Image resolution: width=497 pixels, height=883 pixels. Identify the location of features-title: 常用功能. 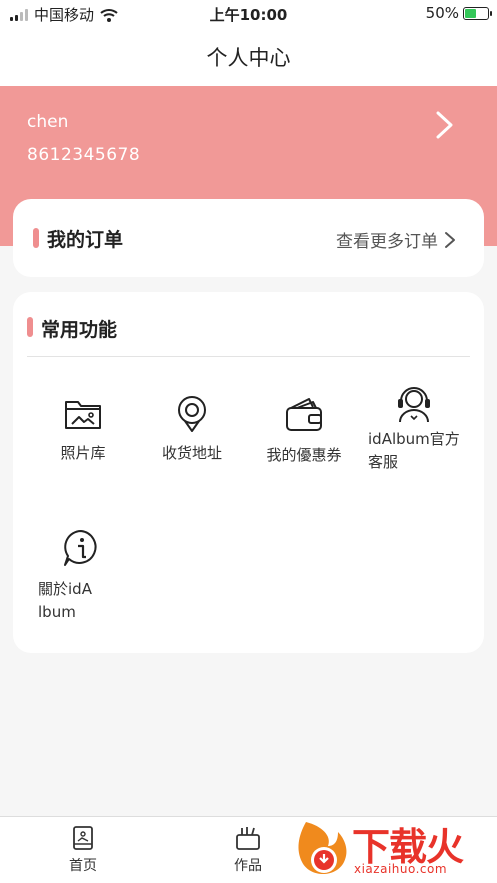
(79, 330).